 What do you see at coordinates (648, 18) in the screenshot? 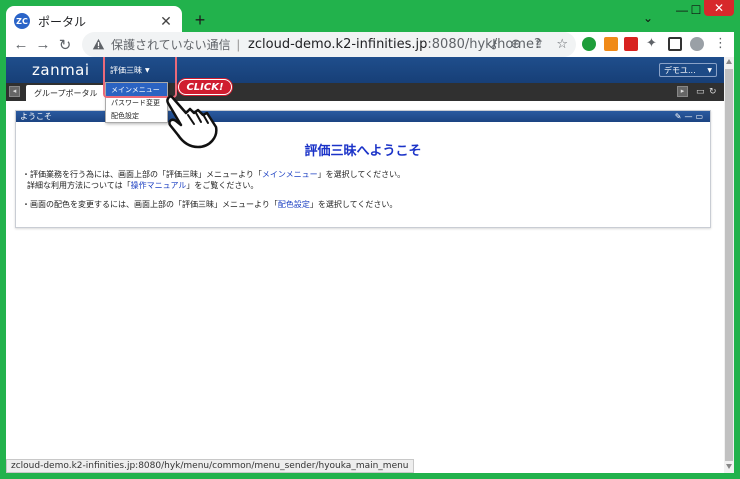
I see `tab-search-chevron-icon: ⌄` at bounding box center [648, 18].